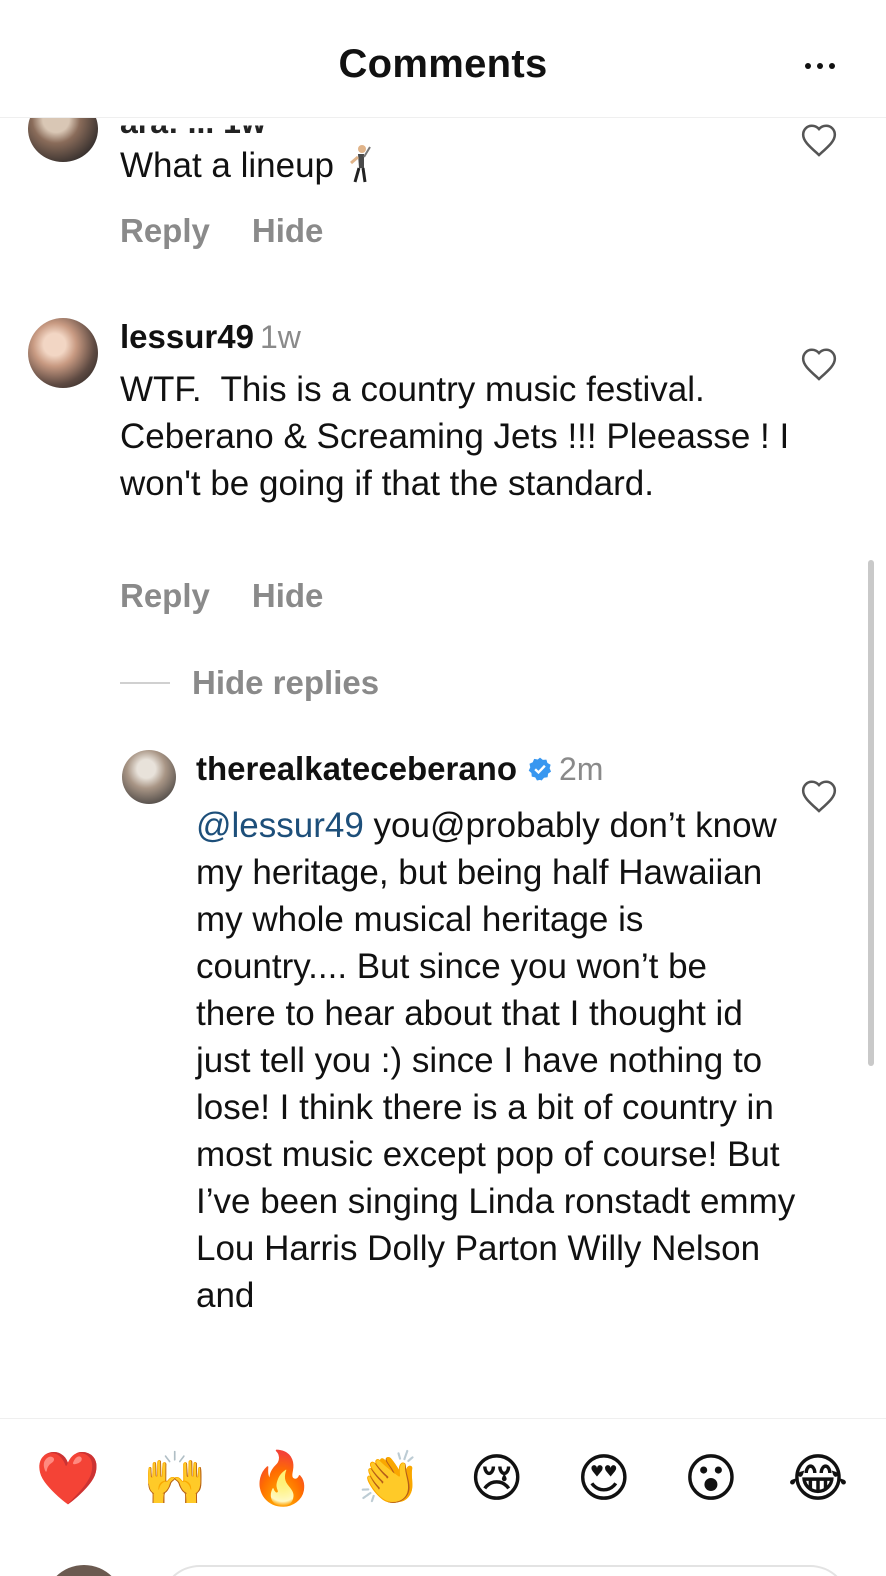  Describe the element at coordinates (282, 1479) in the screenshot. I see `fire-icon: 🔥` at that location.